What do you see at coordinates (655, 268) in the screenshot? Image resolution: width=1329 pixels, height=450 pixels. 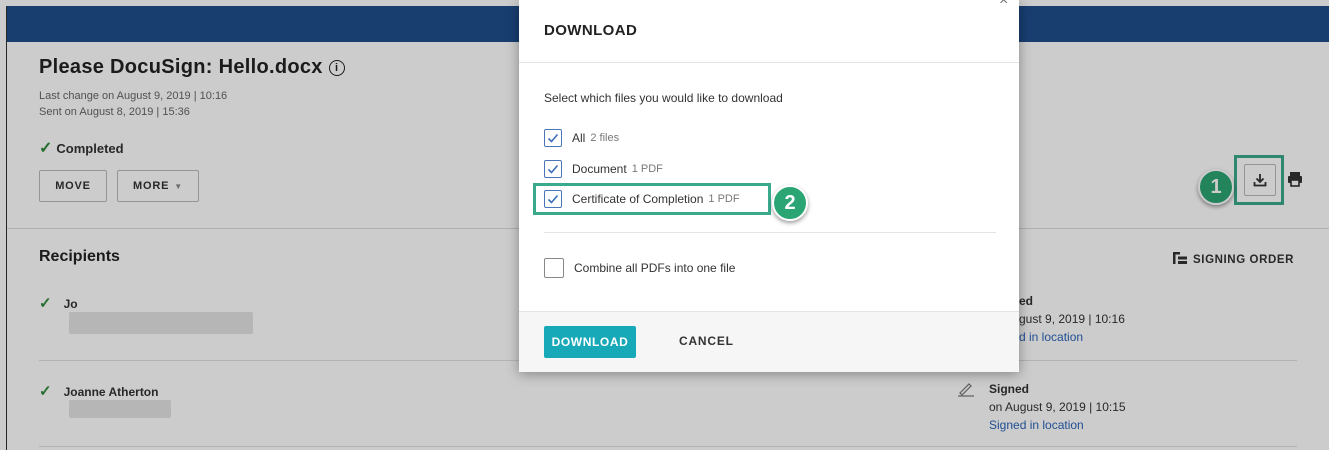 I see `option-combine-label: Combine all PDFs into one file` at bounding box center [655, 268].